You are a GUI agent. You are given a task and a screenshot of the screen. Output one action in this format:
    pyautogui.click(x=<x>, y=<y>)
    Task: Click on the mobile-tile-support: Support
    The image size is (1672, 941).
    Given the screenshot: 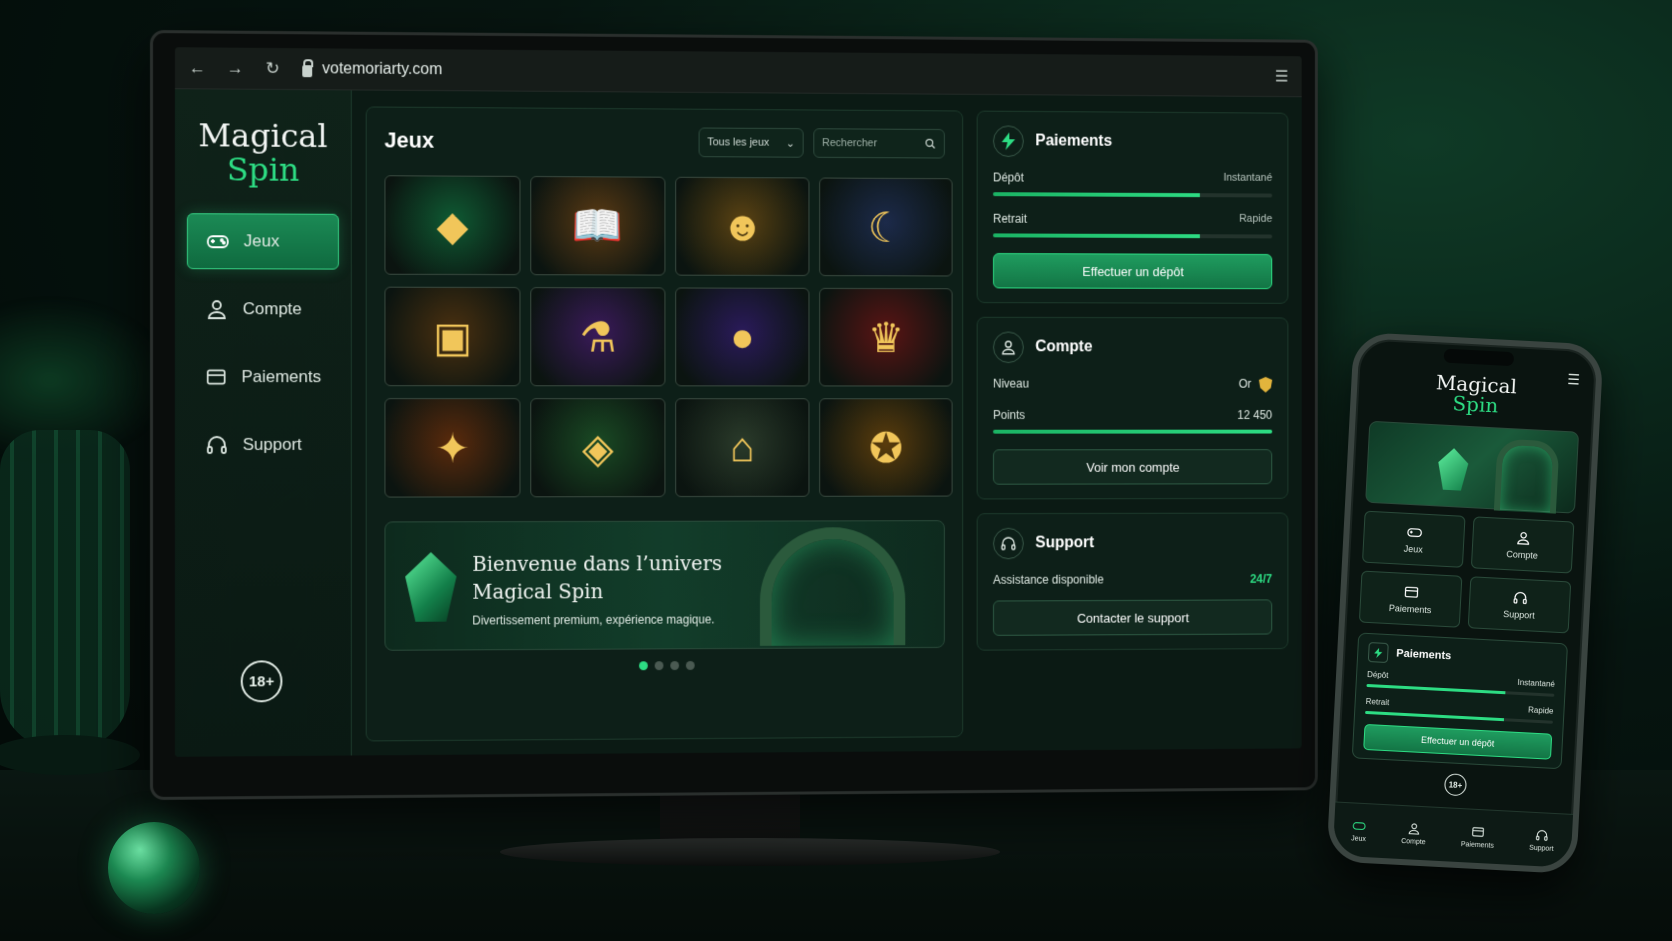 What is the action you would take?
    pyautogui.click(x=1519, y=605)
    